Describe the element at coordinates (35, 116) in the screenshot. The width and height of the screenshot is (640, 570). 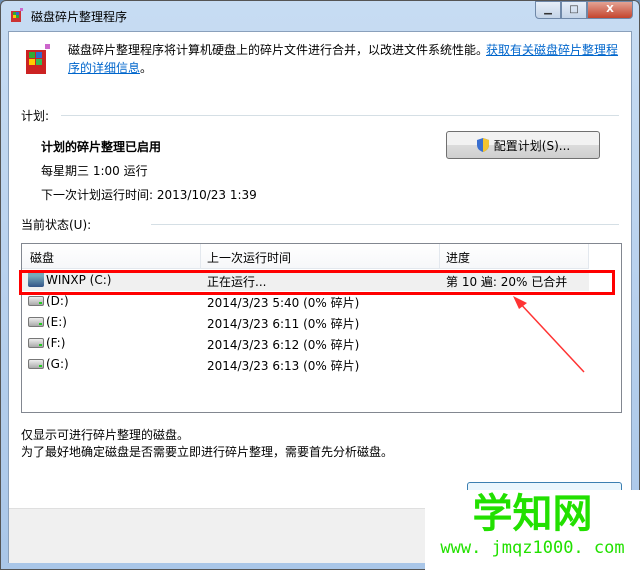
I see `schedule-heading: 计划:` at that location.